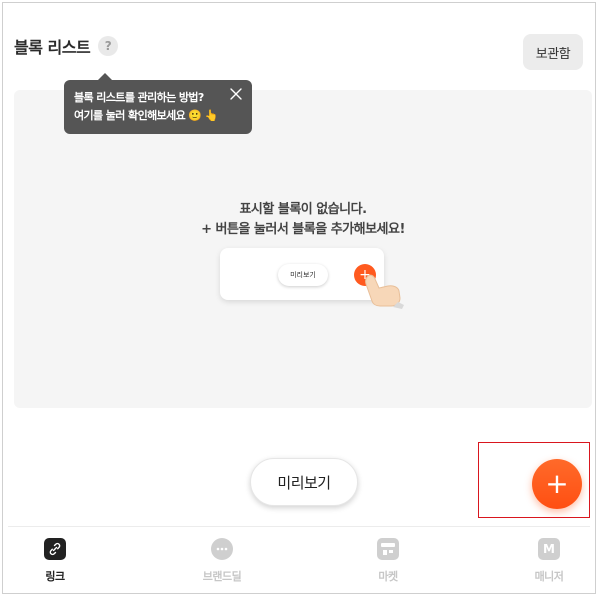  Describe the element at coordinates (236, 94) in the screenshot. I see `close-icon` at that location.